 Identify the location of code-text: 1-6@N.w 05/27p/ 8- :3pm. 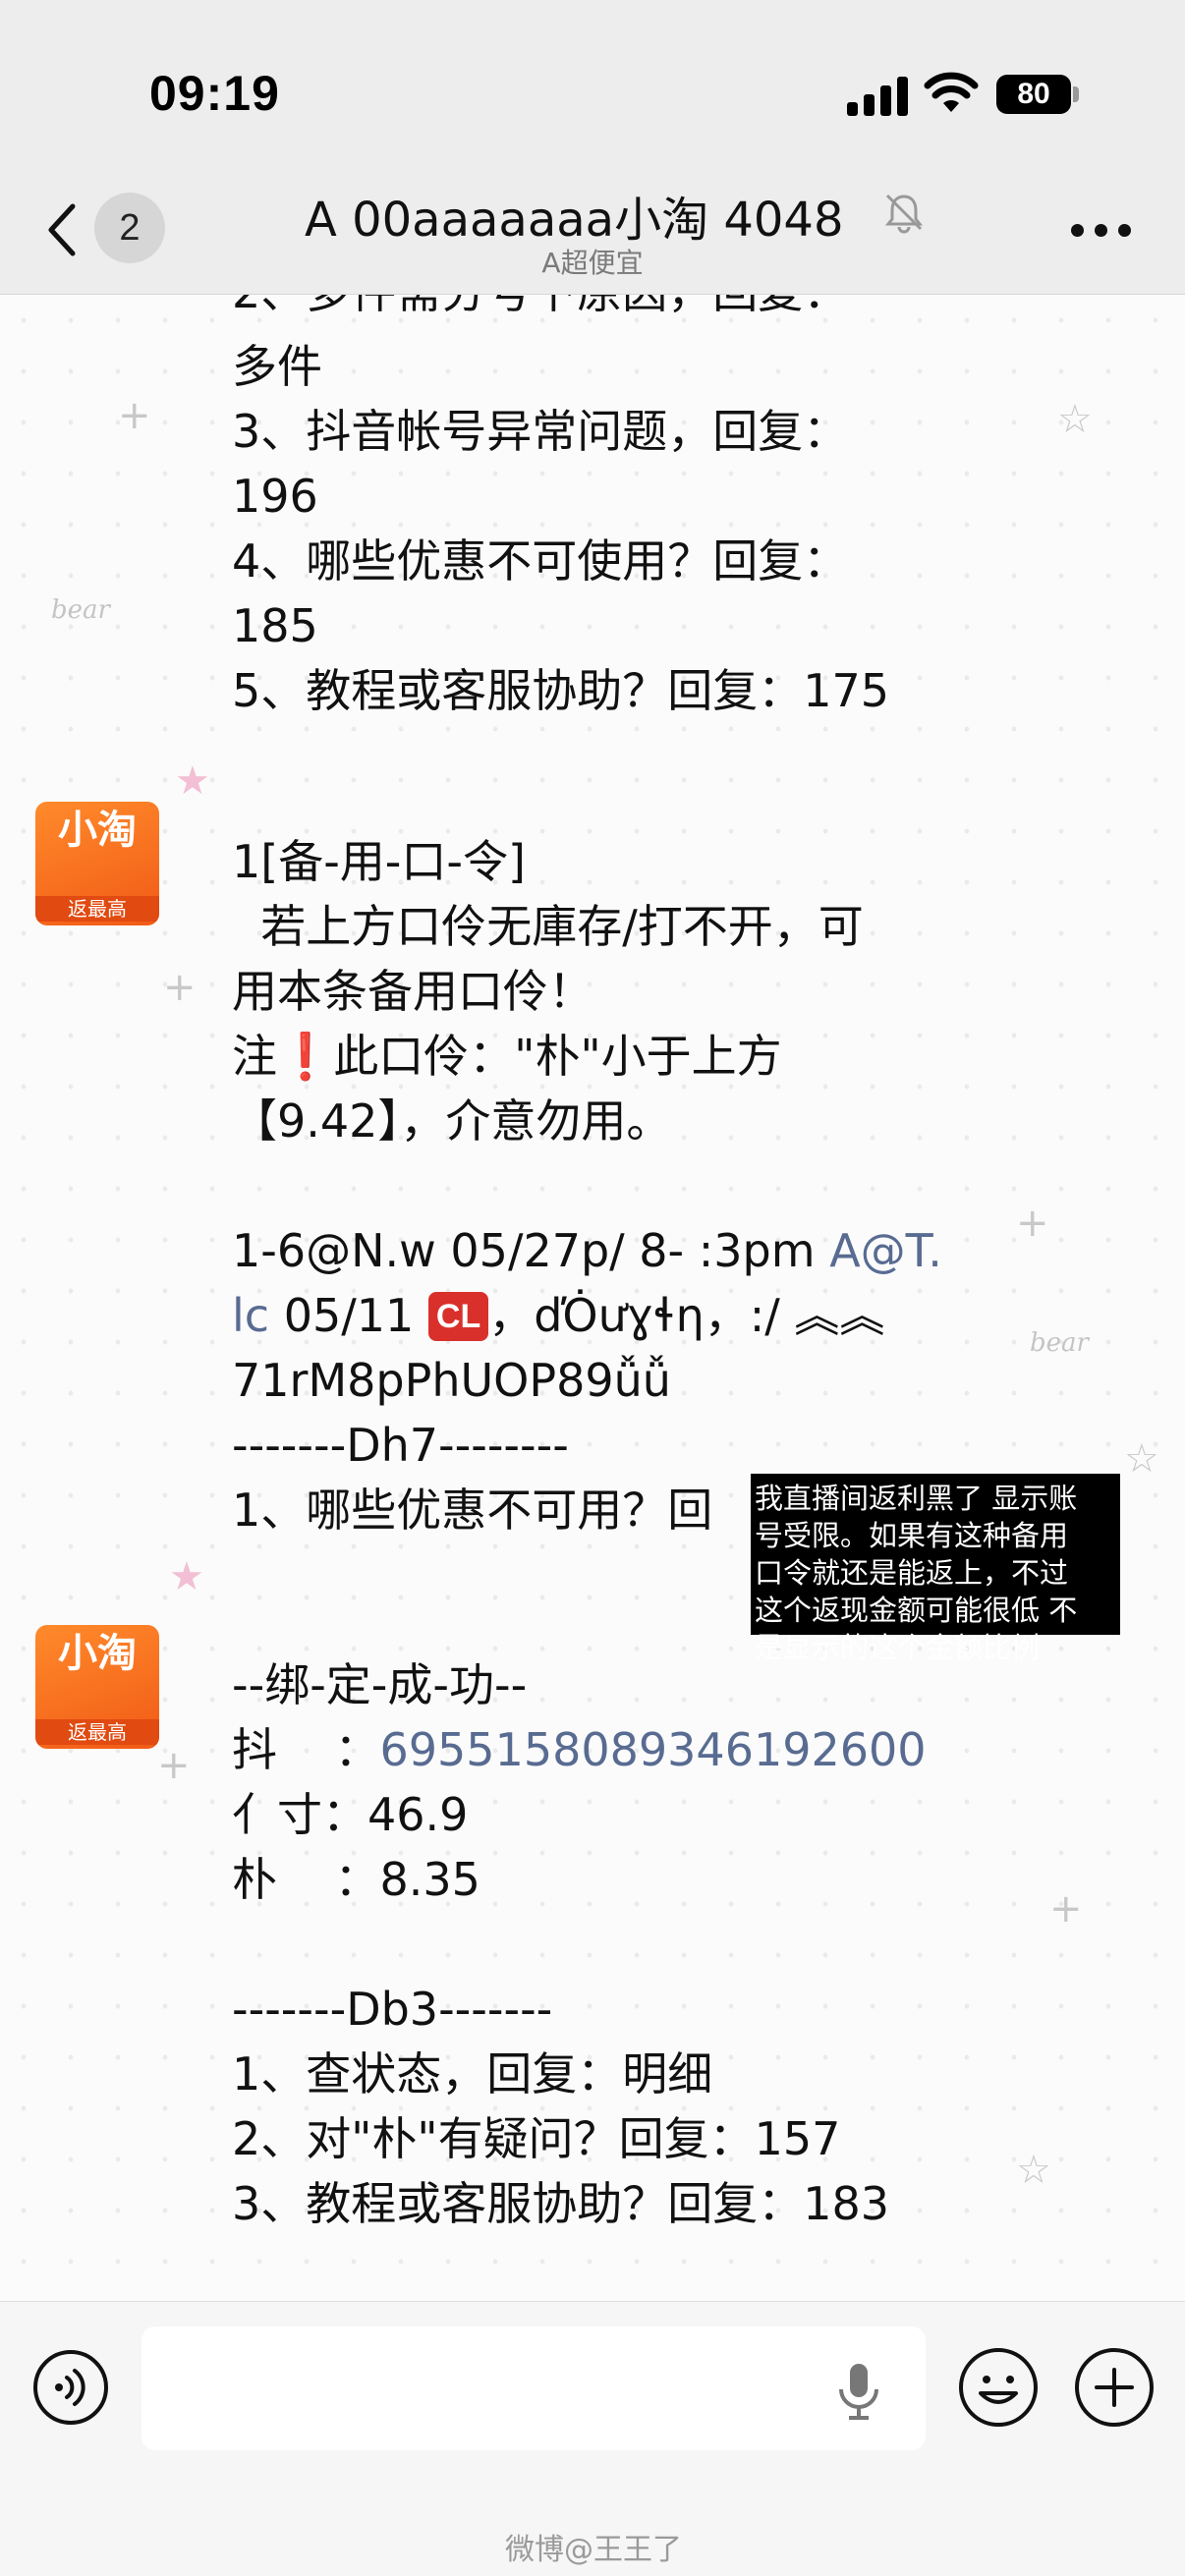
(531, 1250).